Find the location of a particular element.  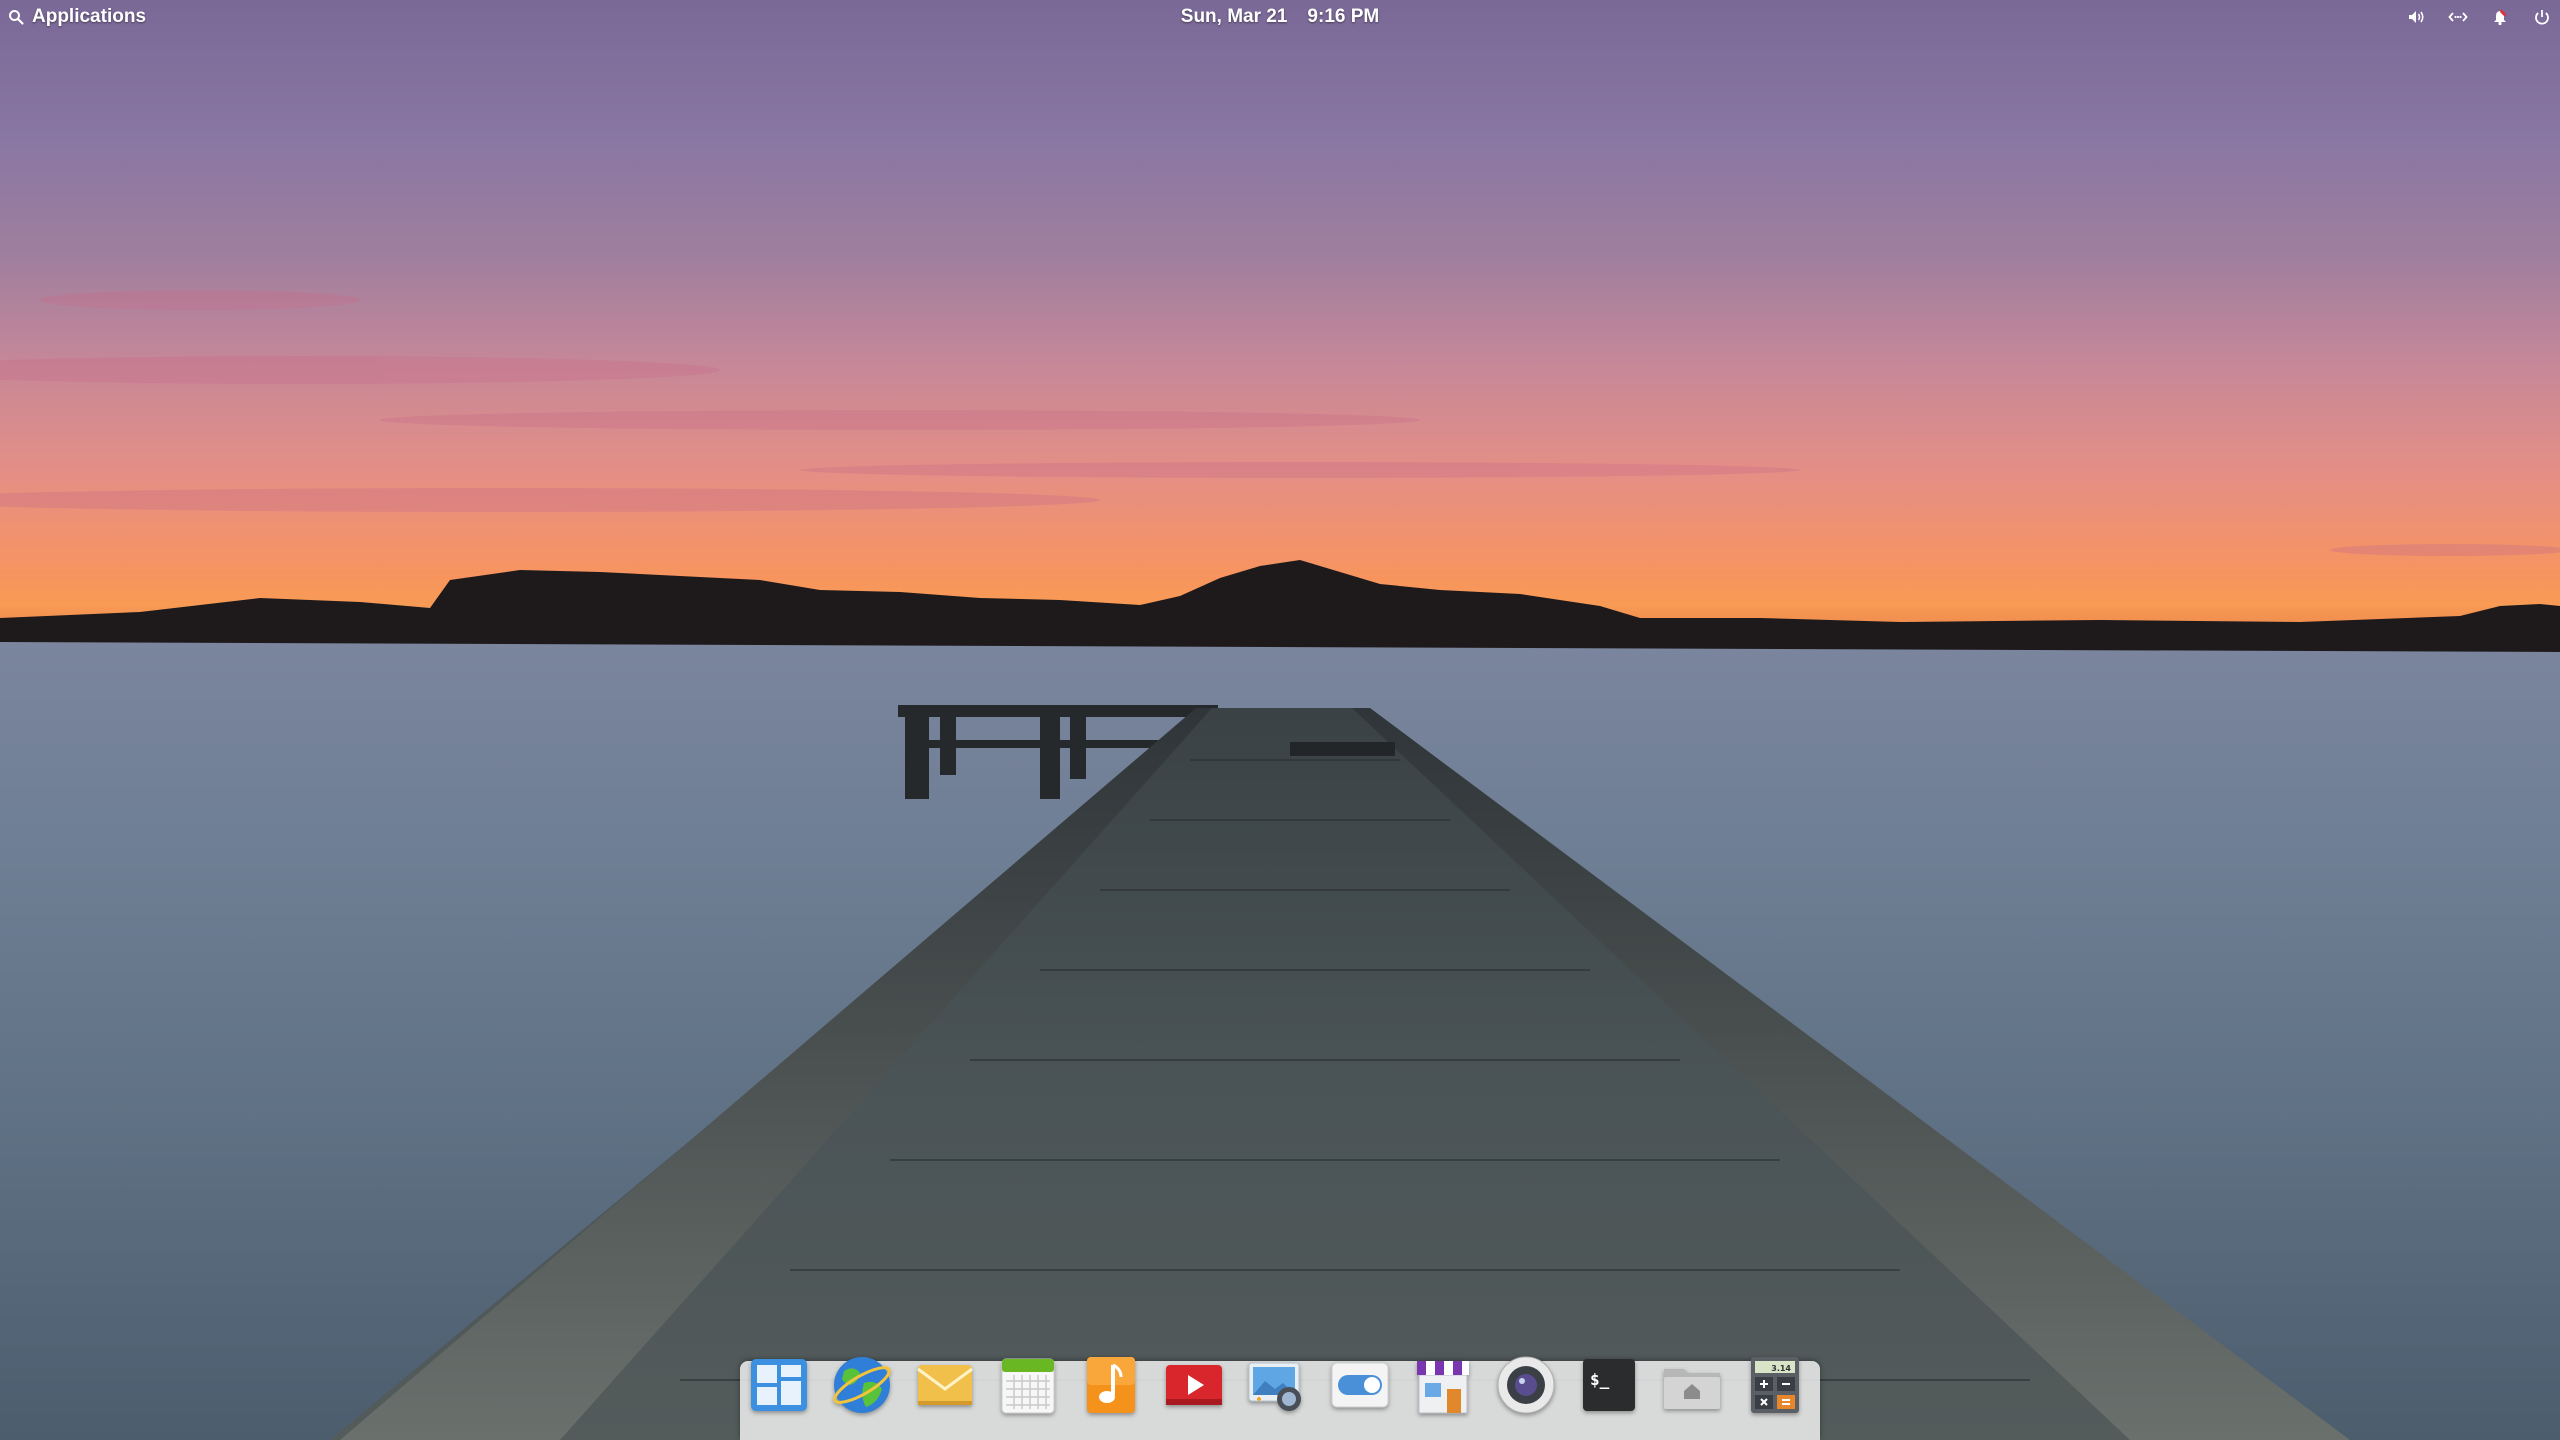

dock-item-web-browser is located at coordinates (862, 1385).